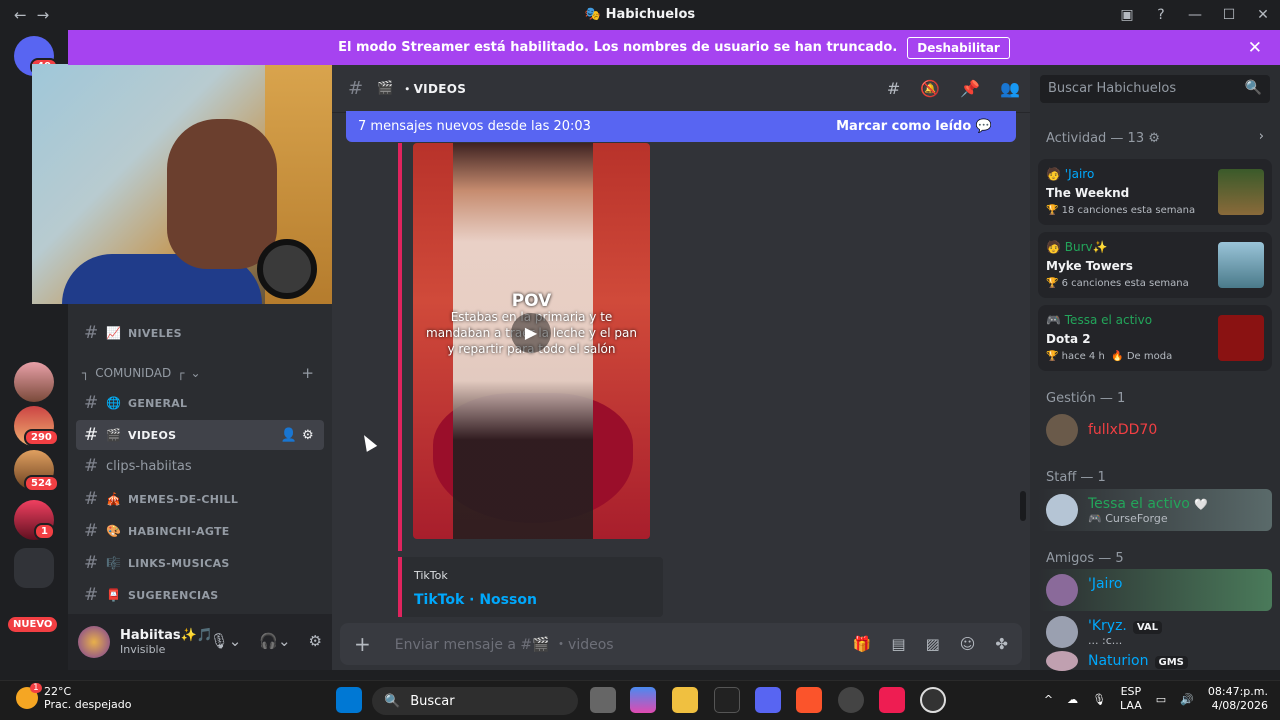 The width and height of the screenshot is (1280, 720). Describe the element at coordinates (179, 531) in the screenshot. I see `channel-label: HABINCHI-AGTE` at that location.